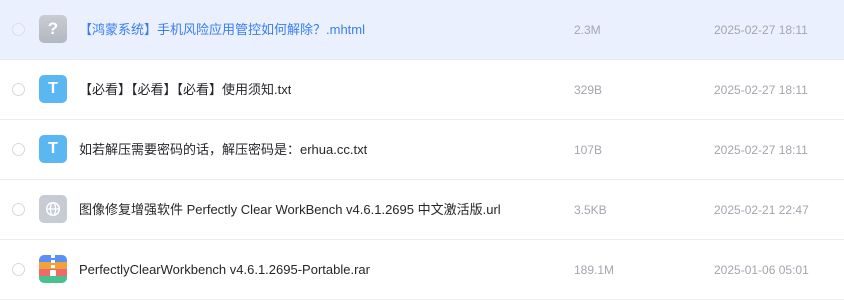  What do you see at coordinates (588, 90) in the screenshot?
I see `file-size: 329B` at bounding box center [588, 90].